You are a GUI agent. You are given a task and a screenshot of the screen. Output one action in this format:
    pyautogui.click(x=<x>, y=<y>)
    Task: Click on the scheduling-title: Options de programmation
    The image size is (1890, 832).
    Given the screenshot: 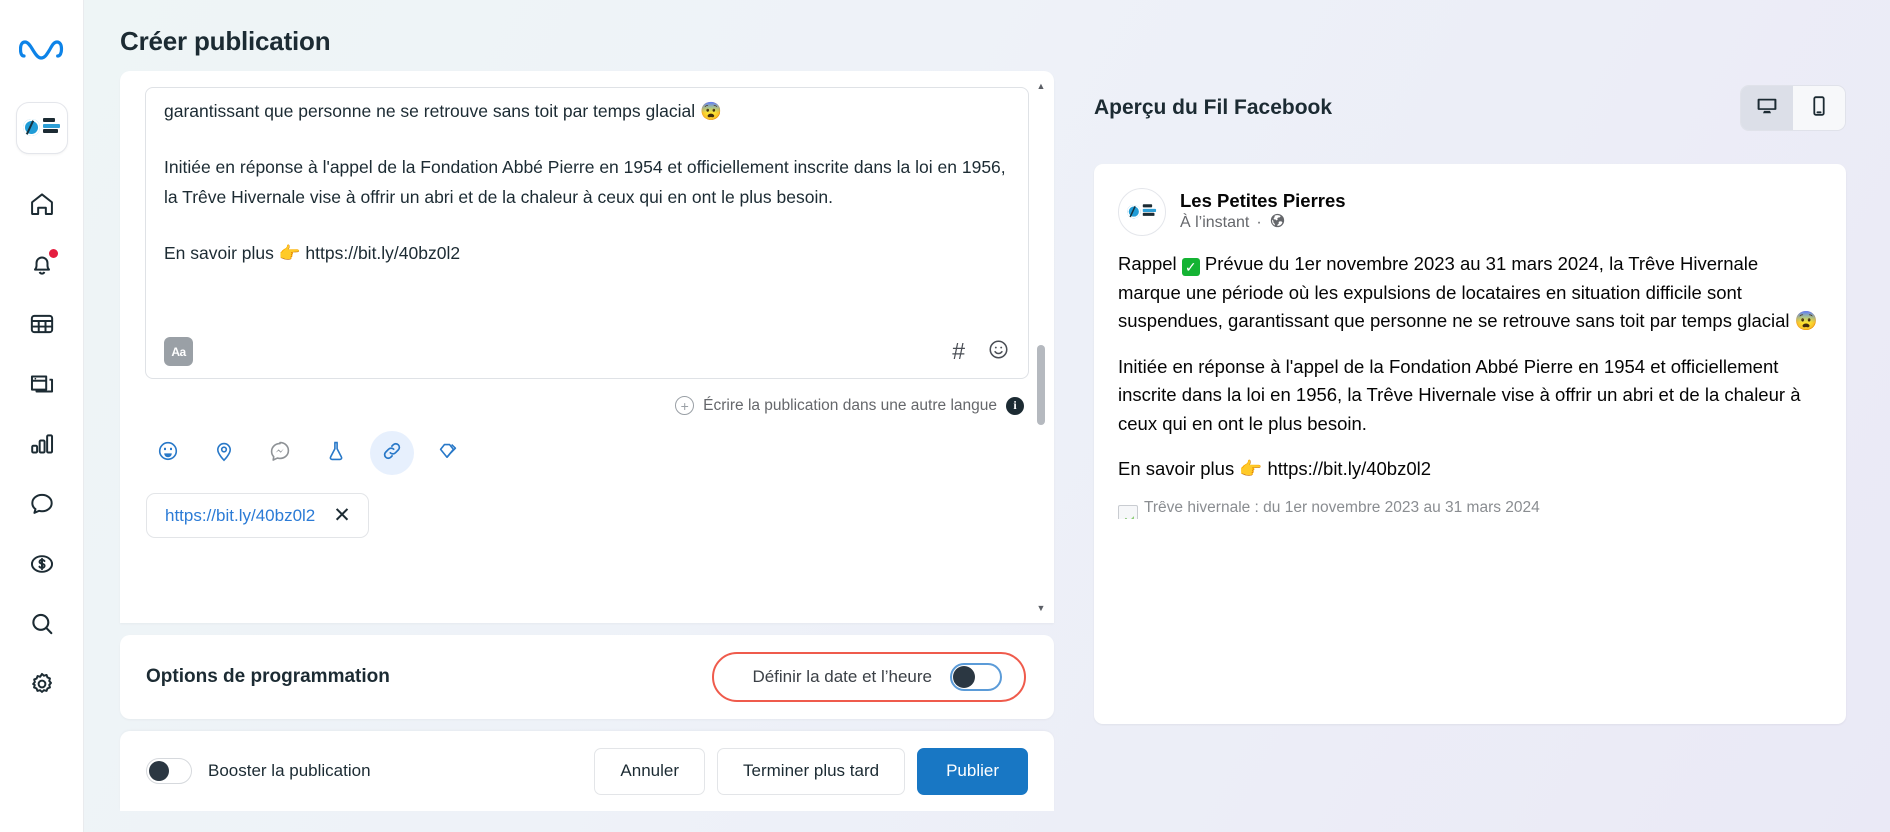 What is the action you would take?
    pyautogui.click(x=268, y=676)
    